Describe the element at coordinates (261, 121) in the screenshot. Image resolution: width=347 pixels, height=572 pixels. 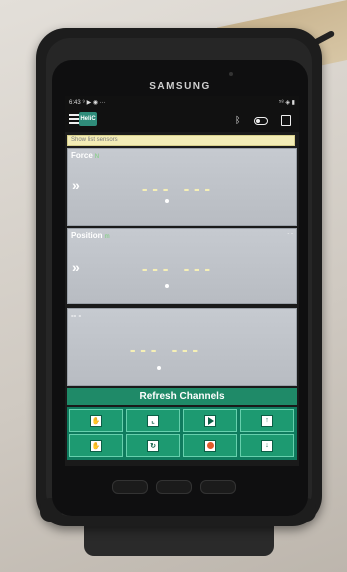
I see `toggle-icon` at that location.